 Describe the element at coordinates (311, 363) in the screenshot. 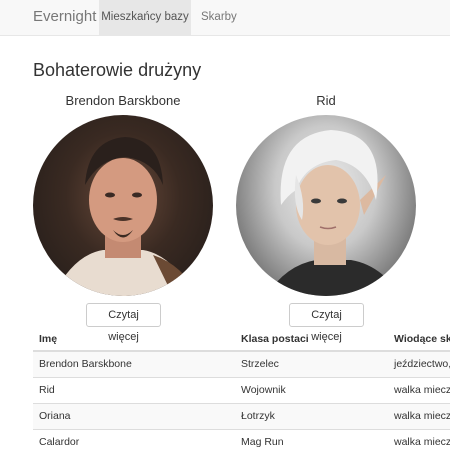

I see `table-cell-class: Strzelec` at that location.